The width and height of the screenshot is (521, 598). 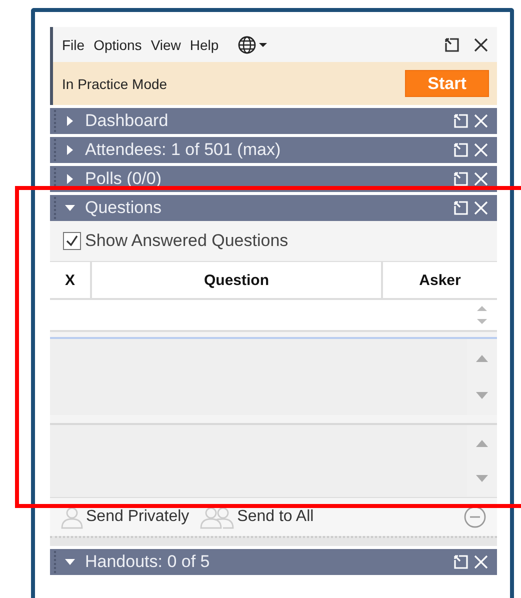 I want to click on people-icon, so click(x=217, y=517).